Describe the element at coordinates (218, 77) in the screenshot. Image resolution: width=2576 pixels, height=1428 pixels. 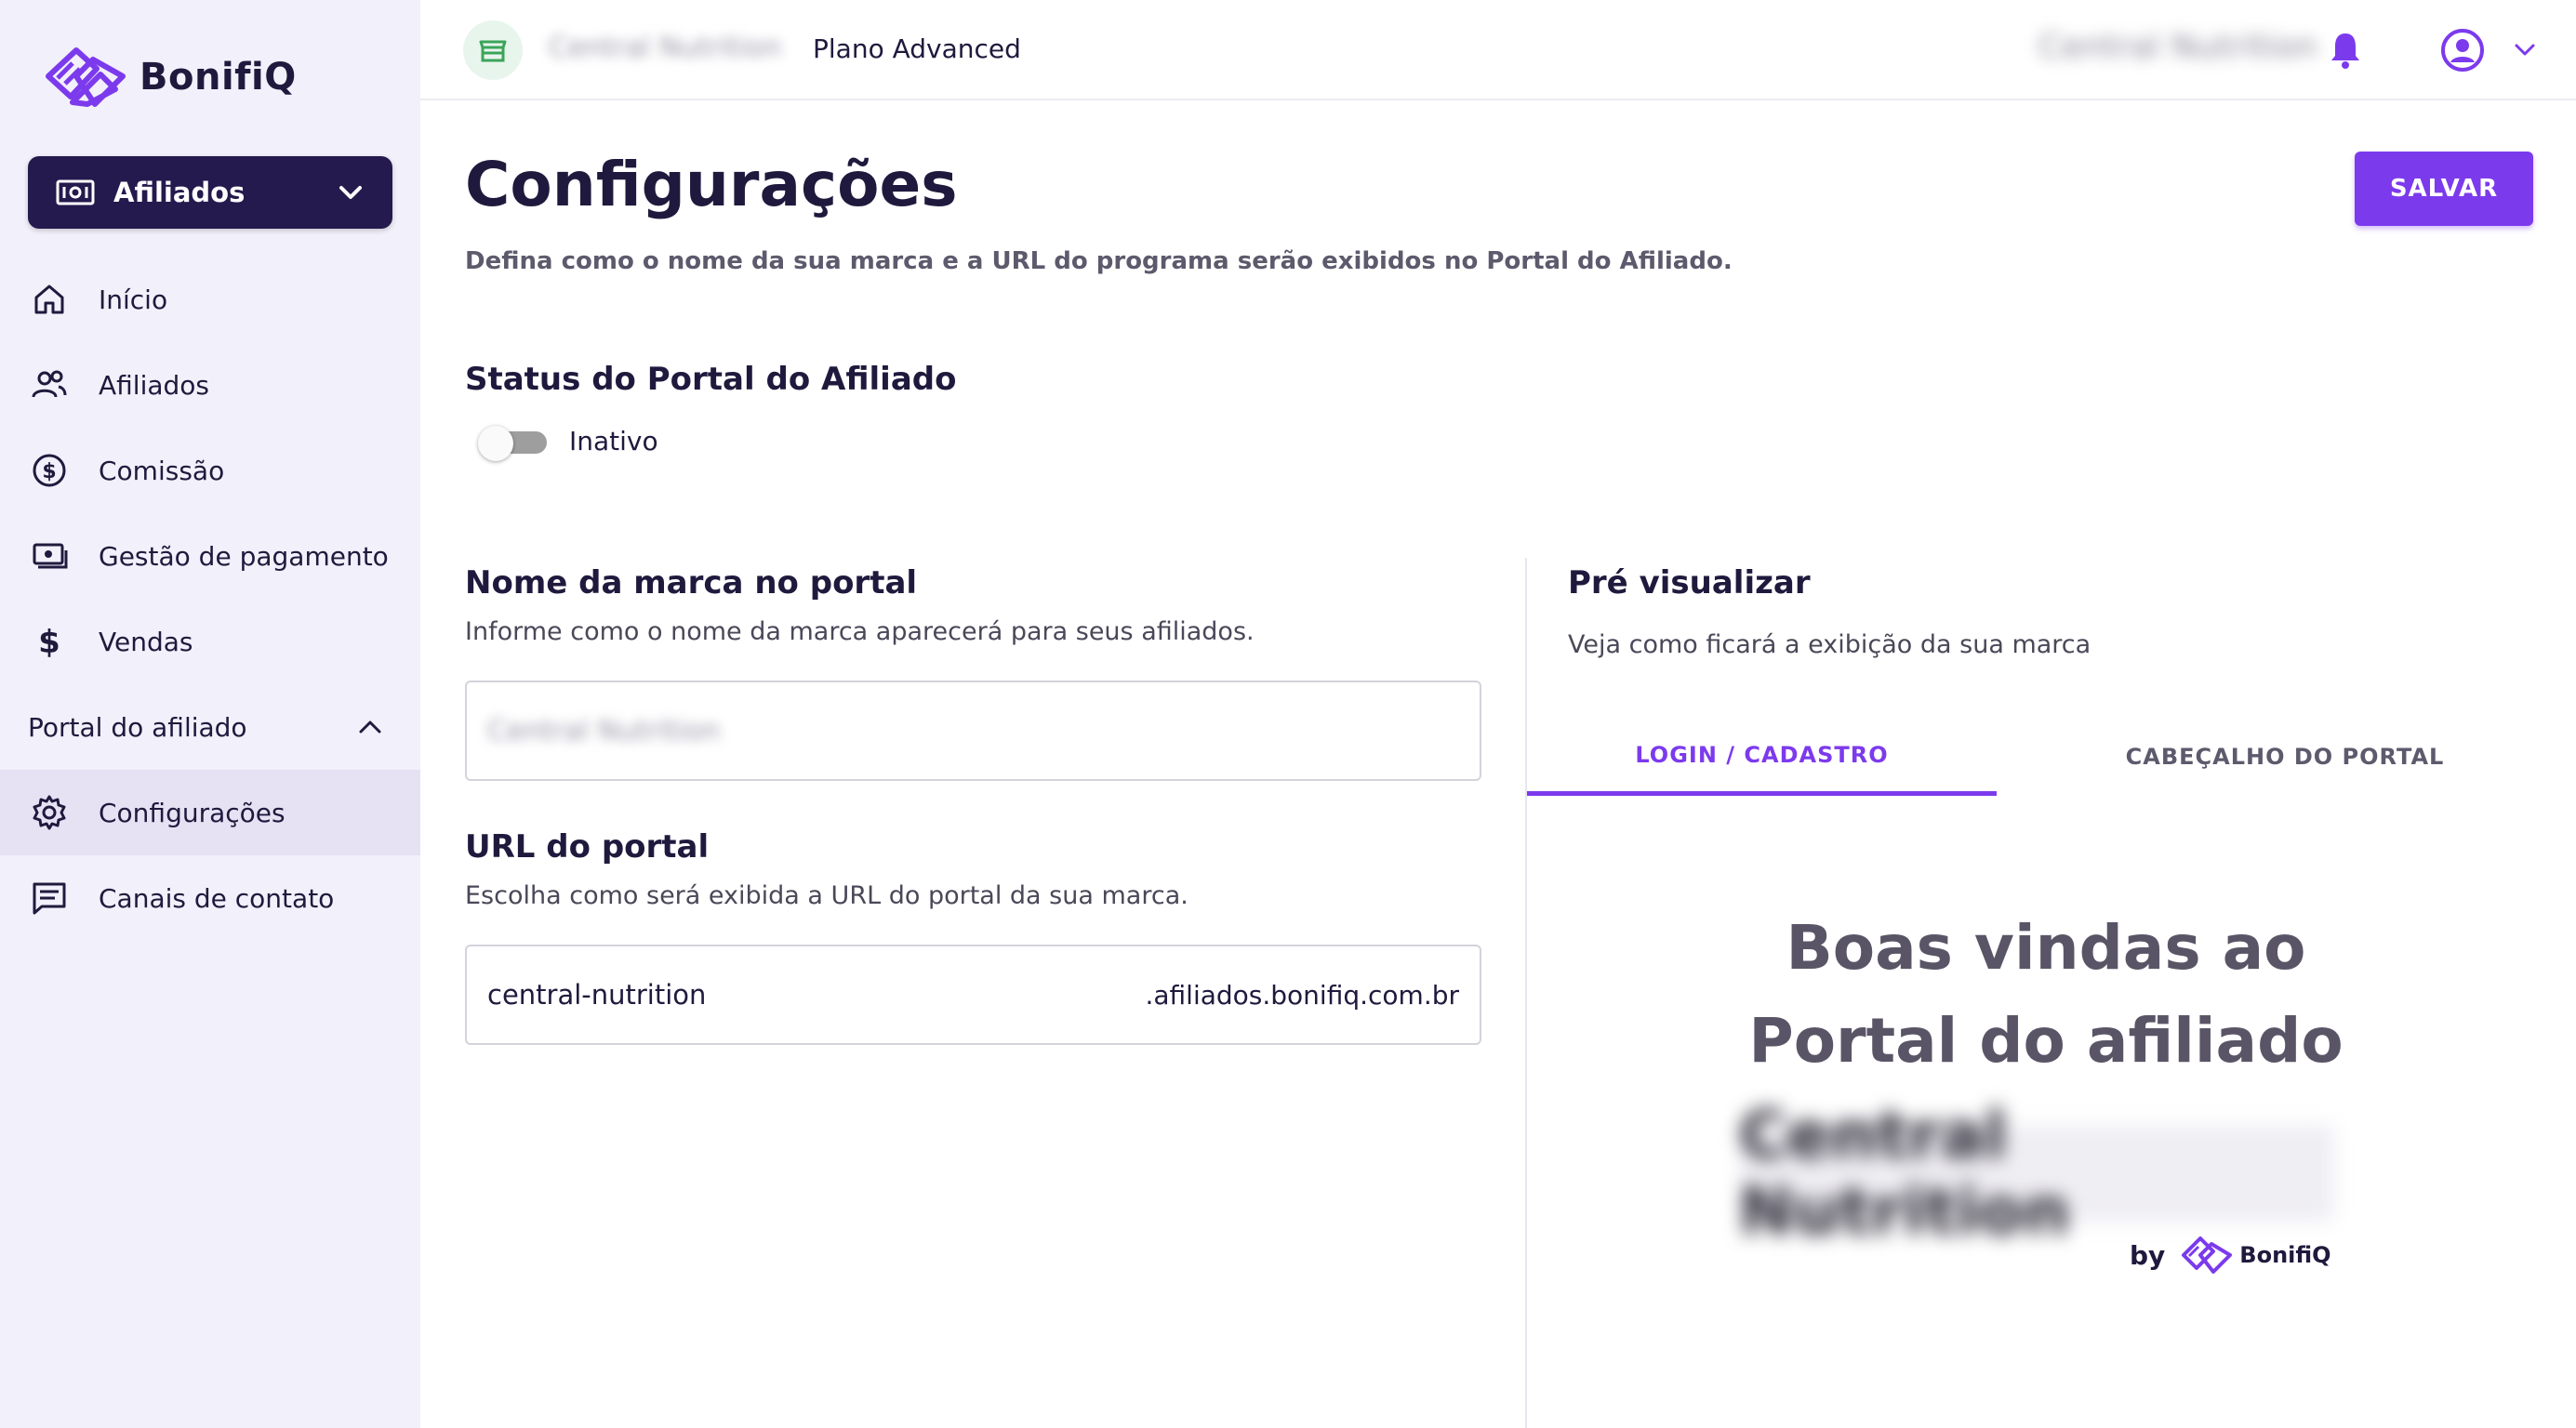
I see `brand-name: BonifiQ` at that location.